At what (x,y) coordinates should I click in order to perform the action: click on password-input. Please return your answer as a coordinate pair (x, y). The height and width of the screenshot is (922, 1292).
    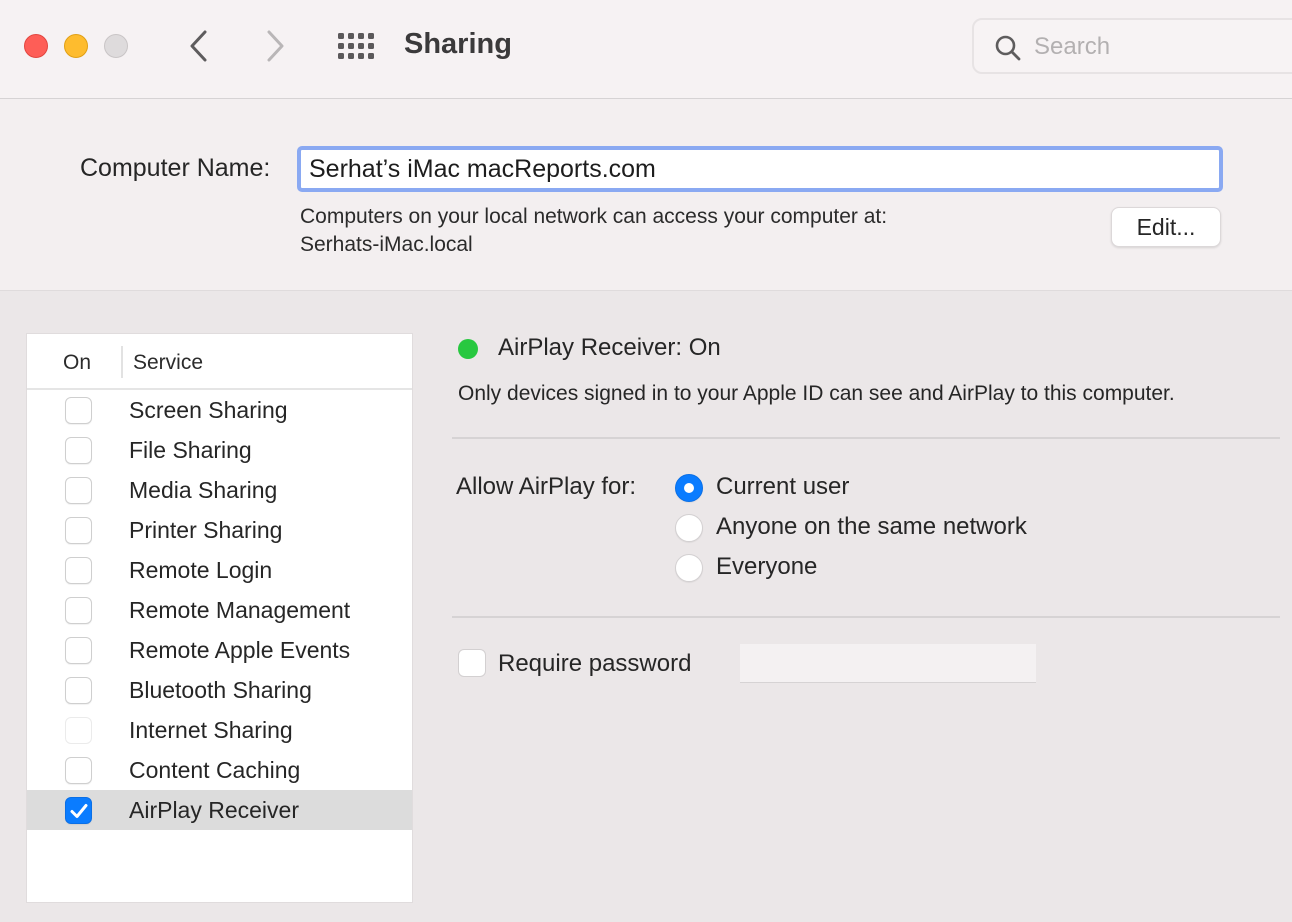
    Looking at the image, I should click on (888, 663).